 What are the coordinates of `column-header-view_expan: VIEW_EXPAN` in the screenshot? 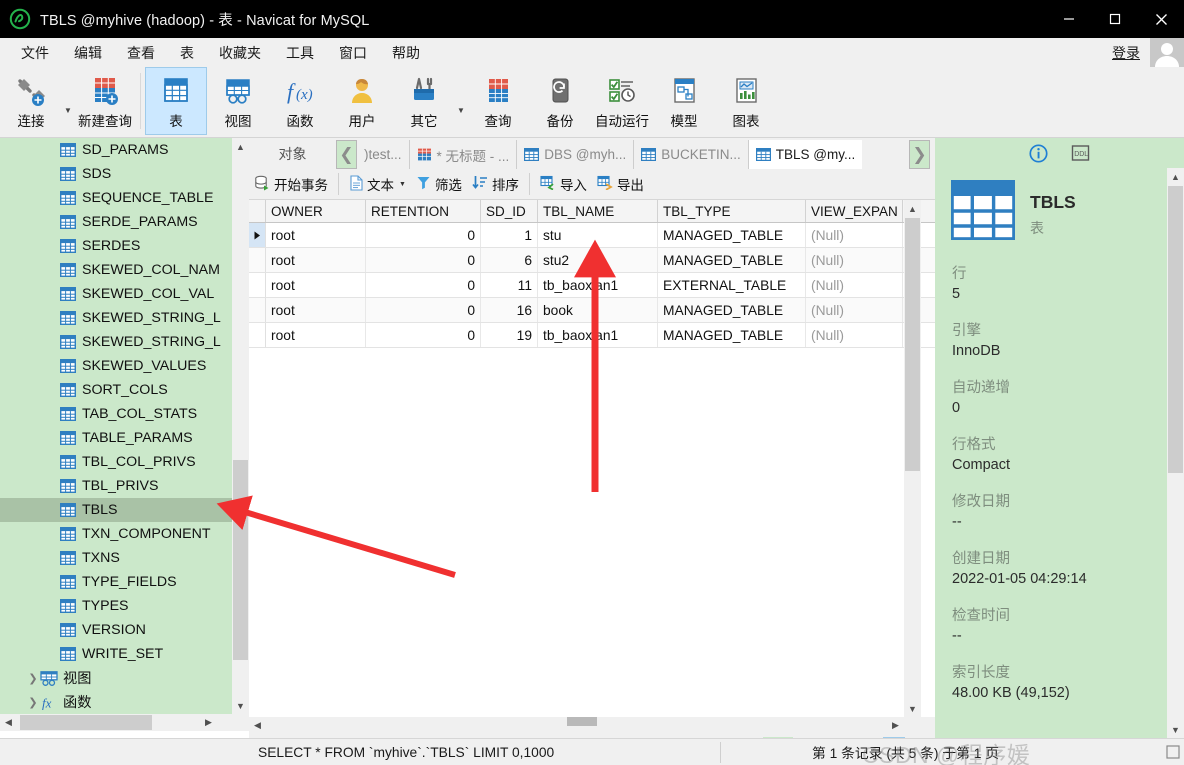 It's located at (854, 211).